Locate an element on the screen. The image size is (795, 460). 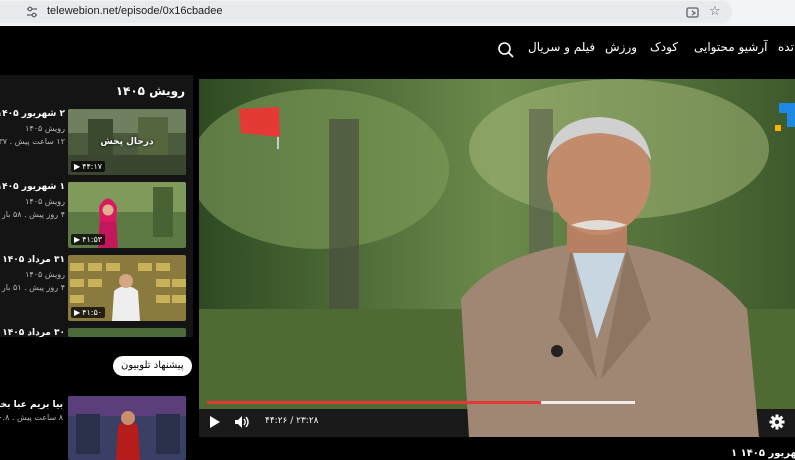
play-icon is located at coordinates (215, 422).